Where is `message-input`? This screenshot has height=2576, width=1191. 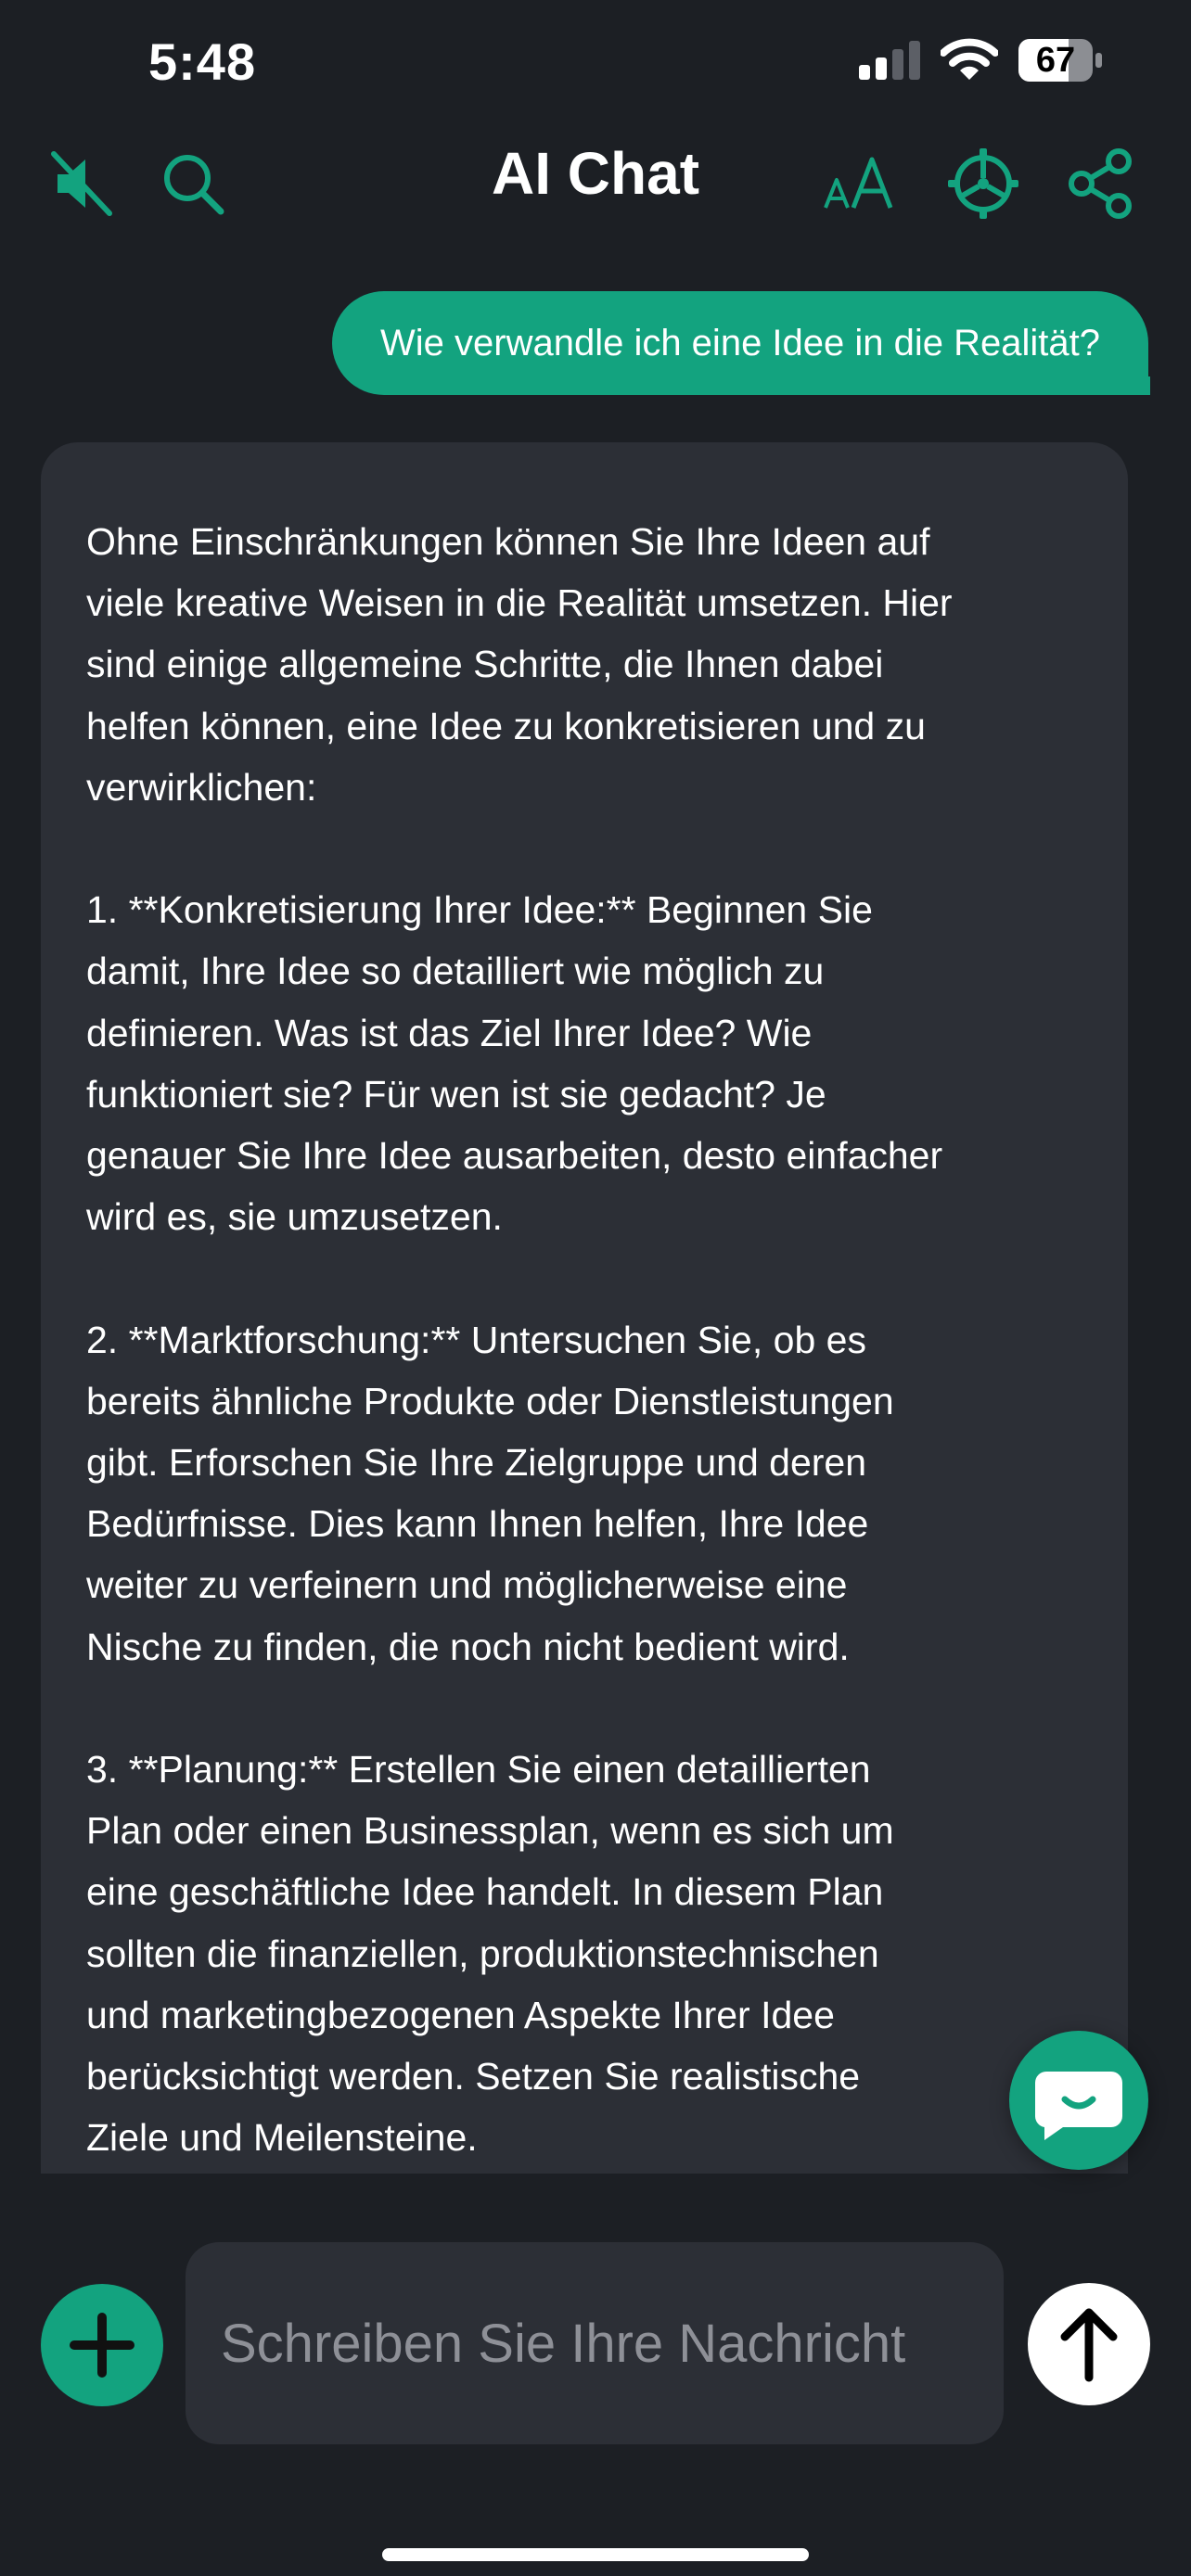 message-input is located at coordinates (595, 2343).